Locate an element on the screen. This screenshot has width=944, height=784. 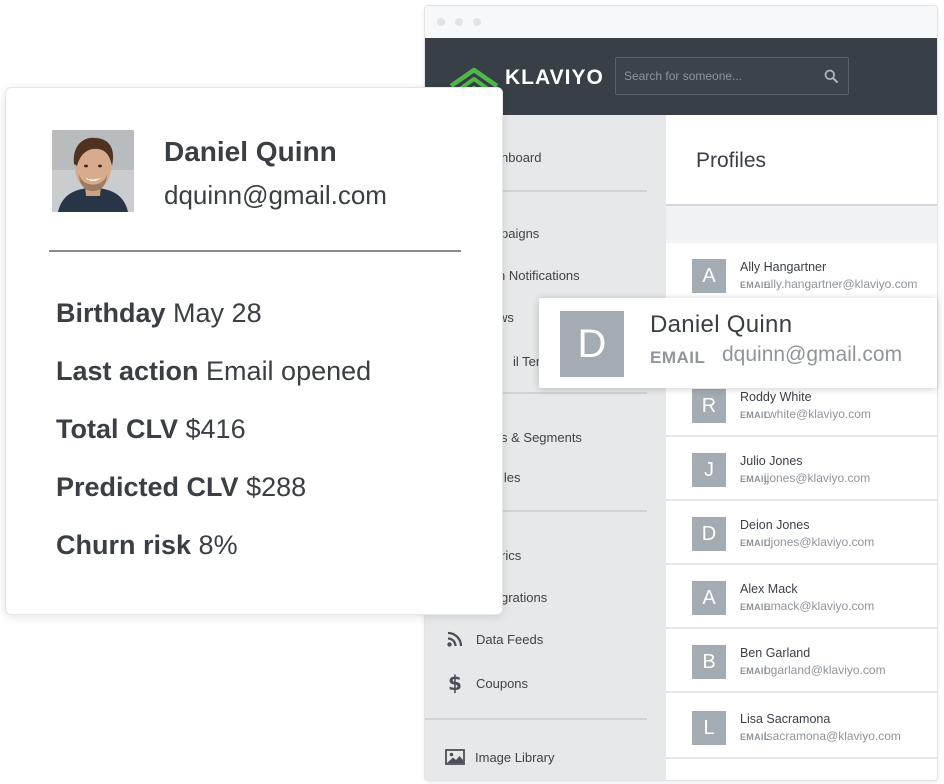
stat-total-clv: Total CLV $416 is located at coordinates (151, 429).